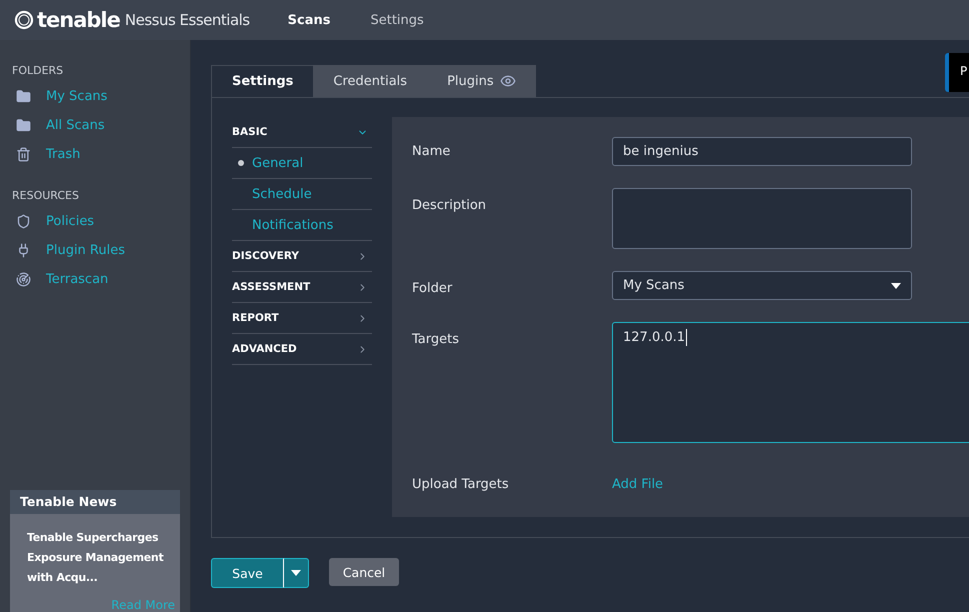 The height and width of the screenshot is (612, 969). What do you see at coordinates (95, 96) in the screenshot?
I see `sidebar-item: My Scans` at bounding box center [95, 96].